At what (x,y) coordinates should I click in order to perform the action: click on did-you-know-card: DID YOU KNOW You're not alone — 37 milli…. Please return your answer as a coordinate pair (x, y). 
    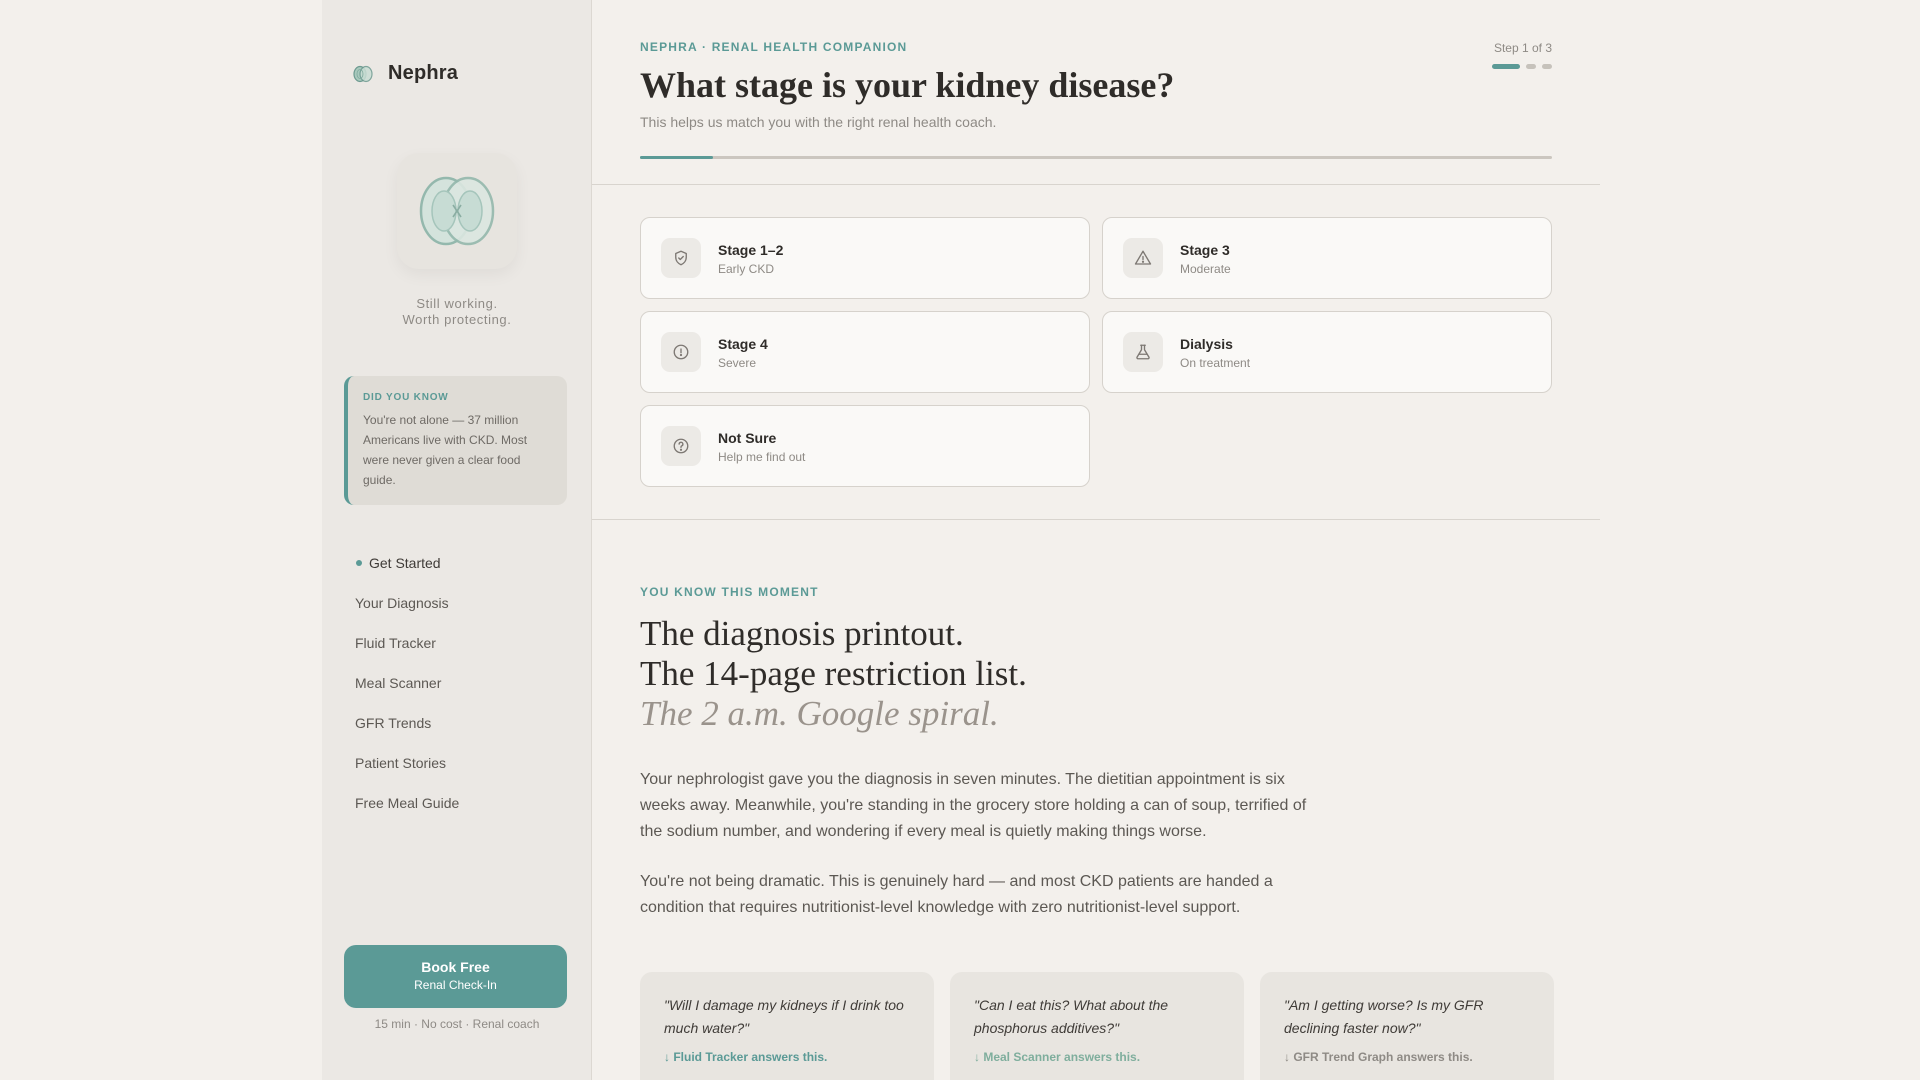
    Looking at the image, I should click on (455, 440).